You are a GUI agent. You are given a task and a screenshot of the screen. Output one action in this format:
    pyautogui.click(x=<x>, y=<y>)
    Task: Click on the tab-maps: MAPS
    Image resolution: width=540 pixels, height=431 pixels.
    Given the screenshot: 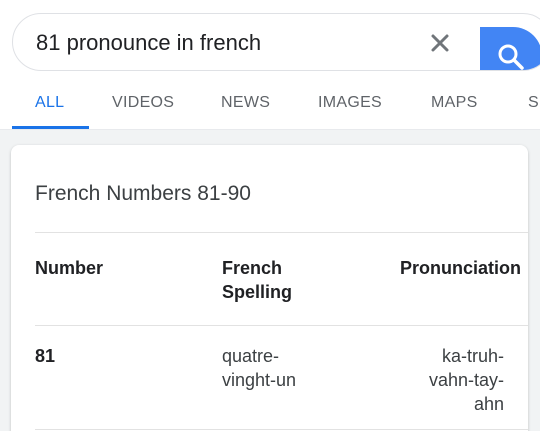 What is the action you would take?
    pyautogui.click(x=454, y=103)
    